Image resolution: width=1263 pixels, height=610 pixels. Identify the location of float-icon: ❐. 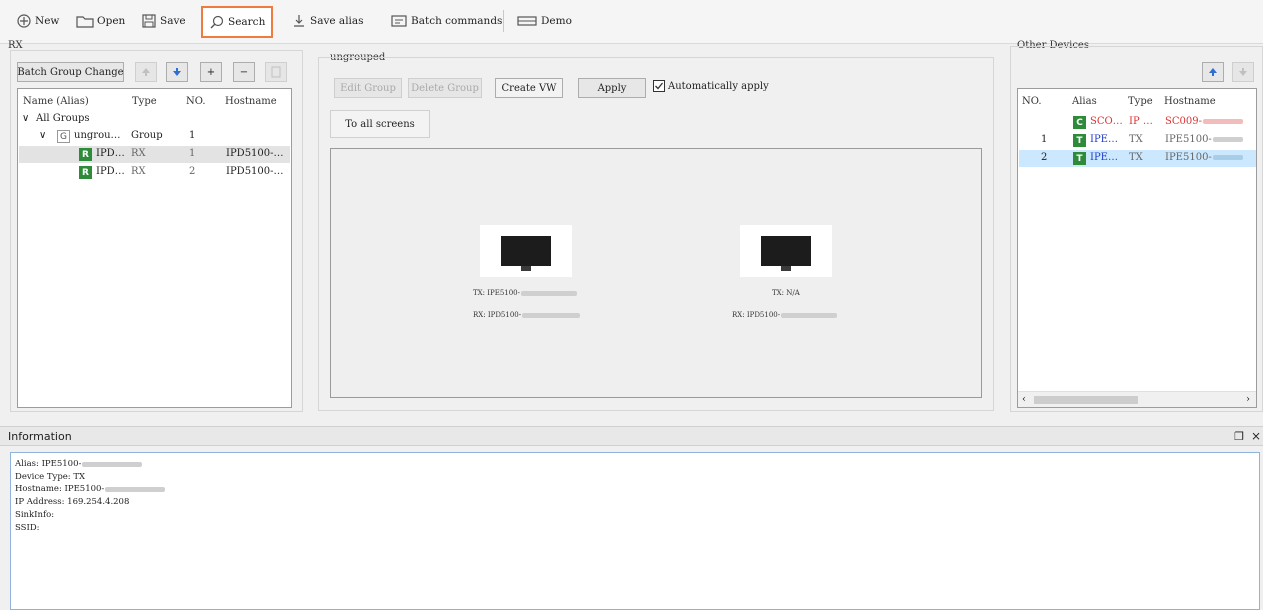
(1239, 436).